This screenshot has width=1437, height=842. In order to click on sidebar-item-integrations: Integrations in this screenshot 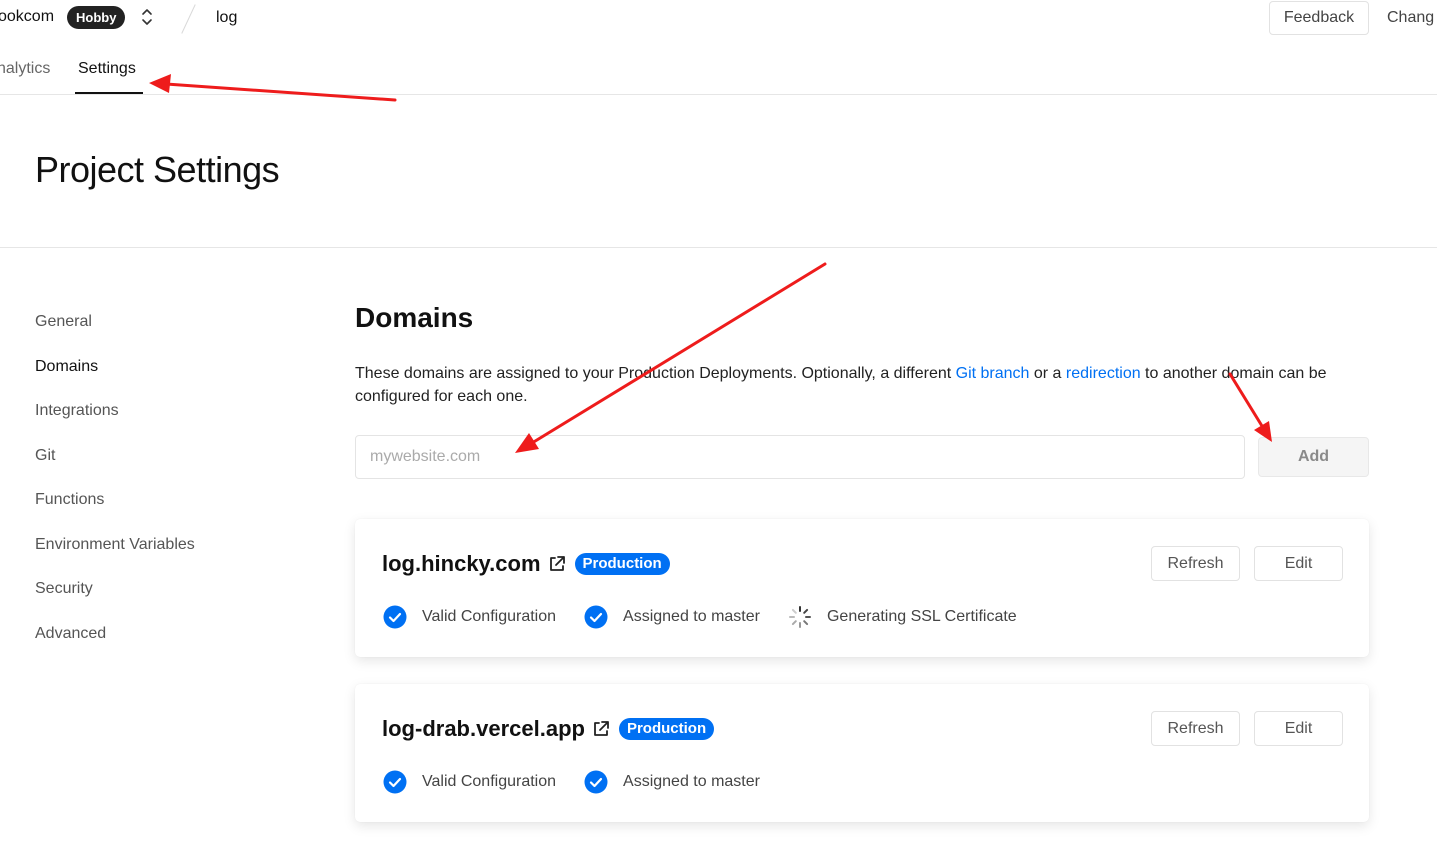, I will do `click(165, 423)`.